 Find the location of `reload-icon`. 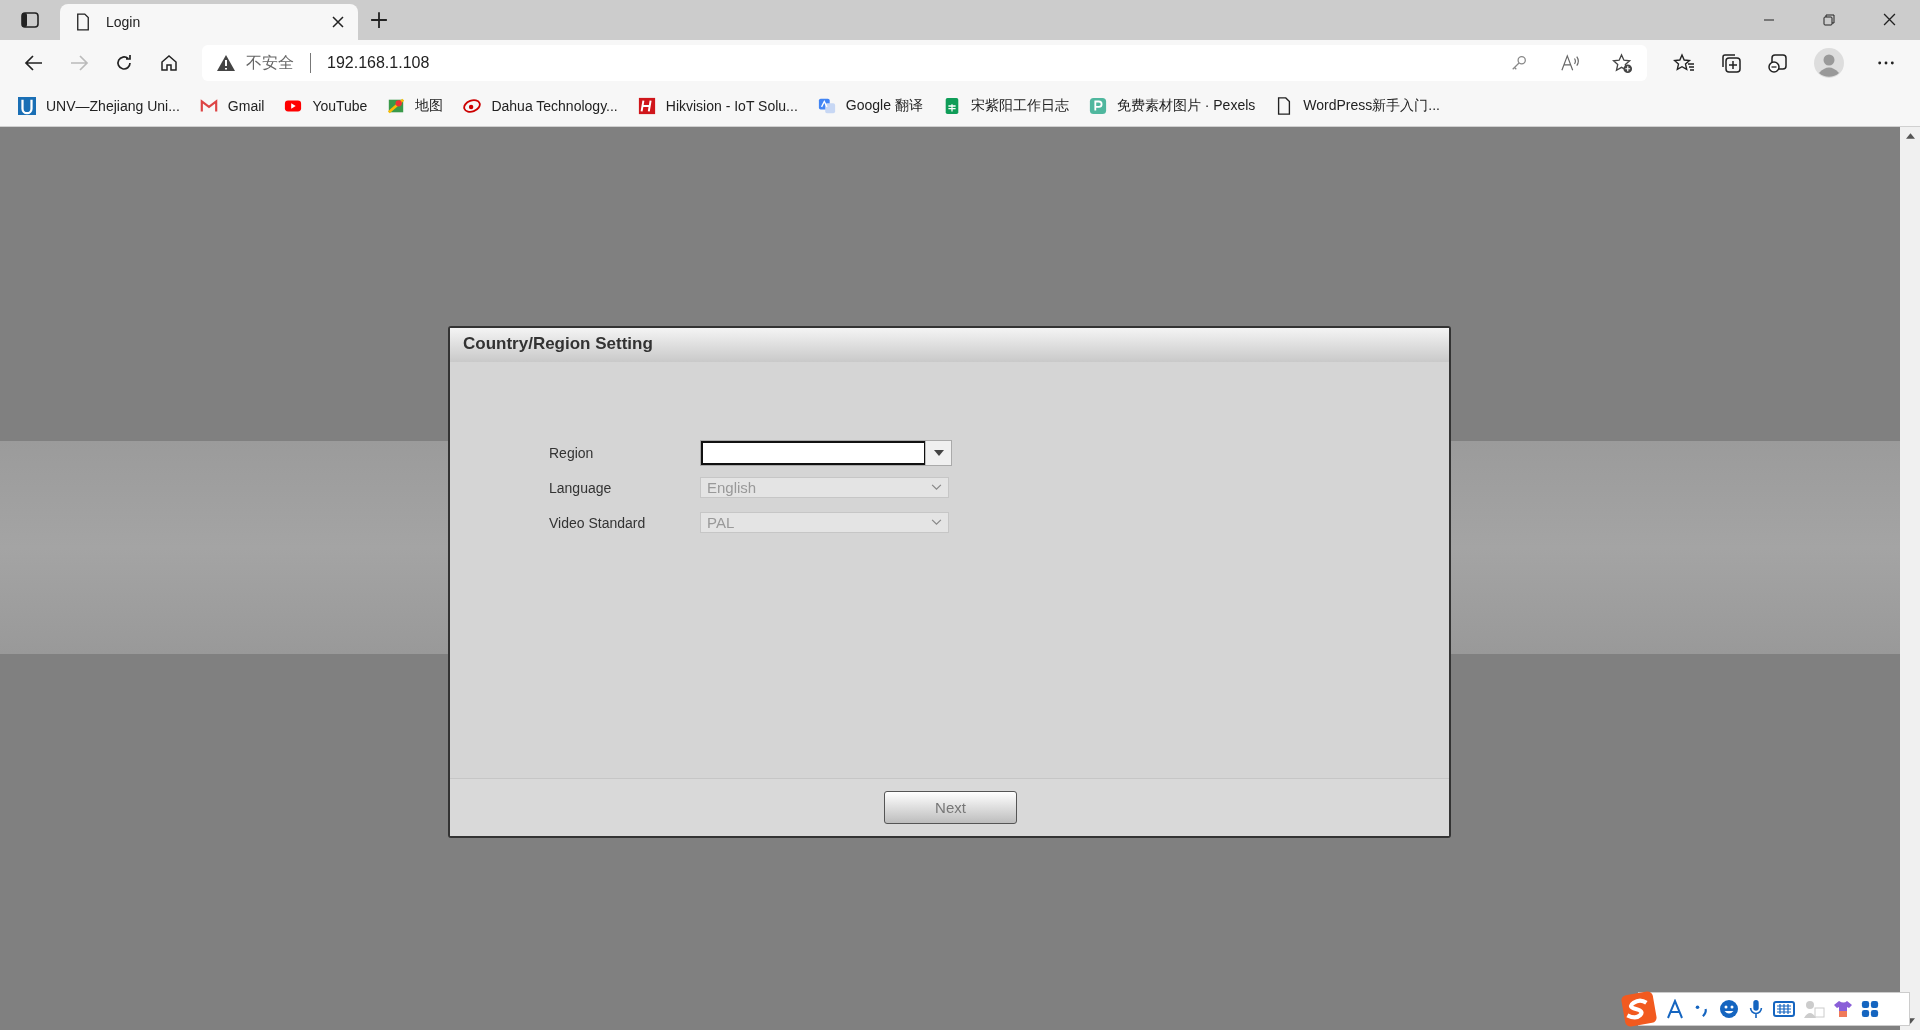

reload-icon is located at coordinates (124, 63).